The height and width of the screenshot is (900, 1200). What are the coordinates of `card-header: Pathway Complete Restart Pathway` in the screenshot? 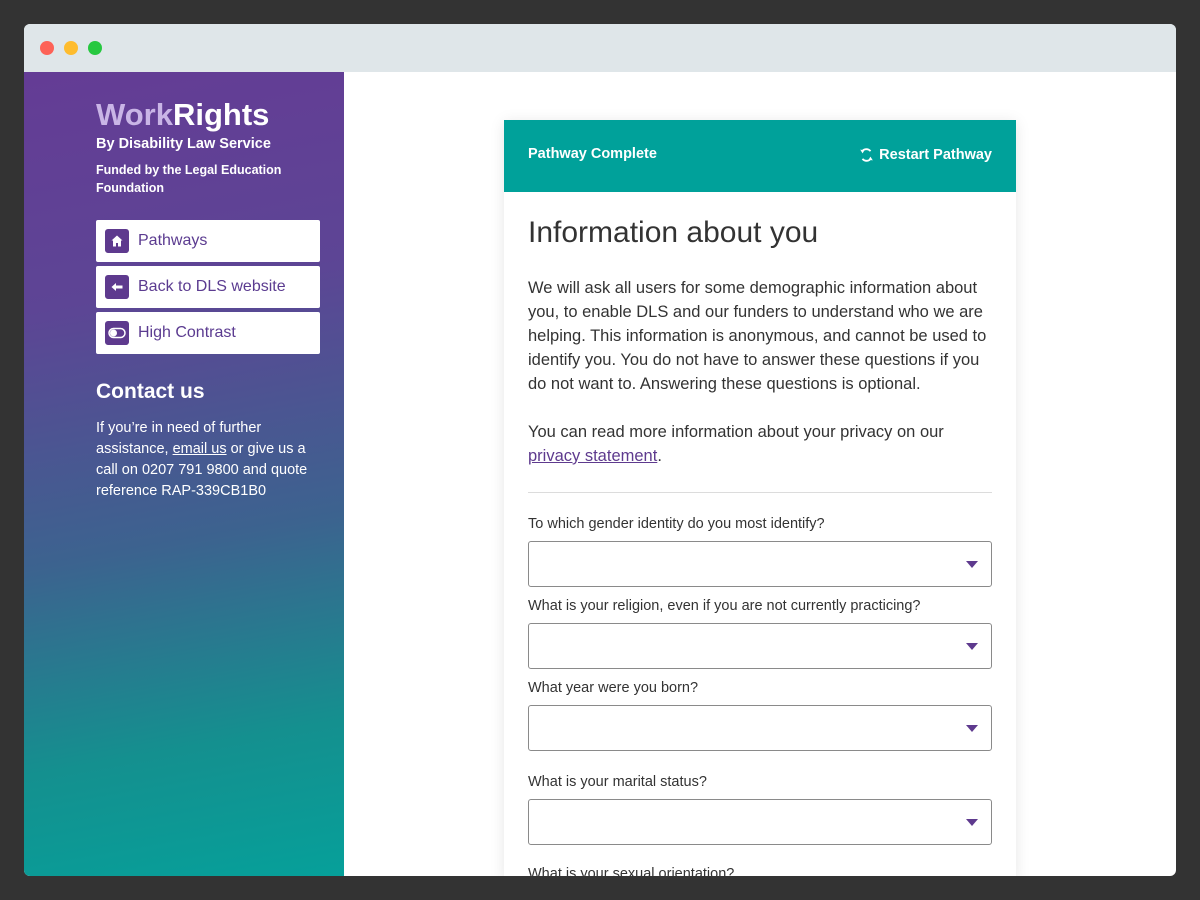 It's located at (760, 156).